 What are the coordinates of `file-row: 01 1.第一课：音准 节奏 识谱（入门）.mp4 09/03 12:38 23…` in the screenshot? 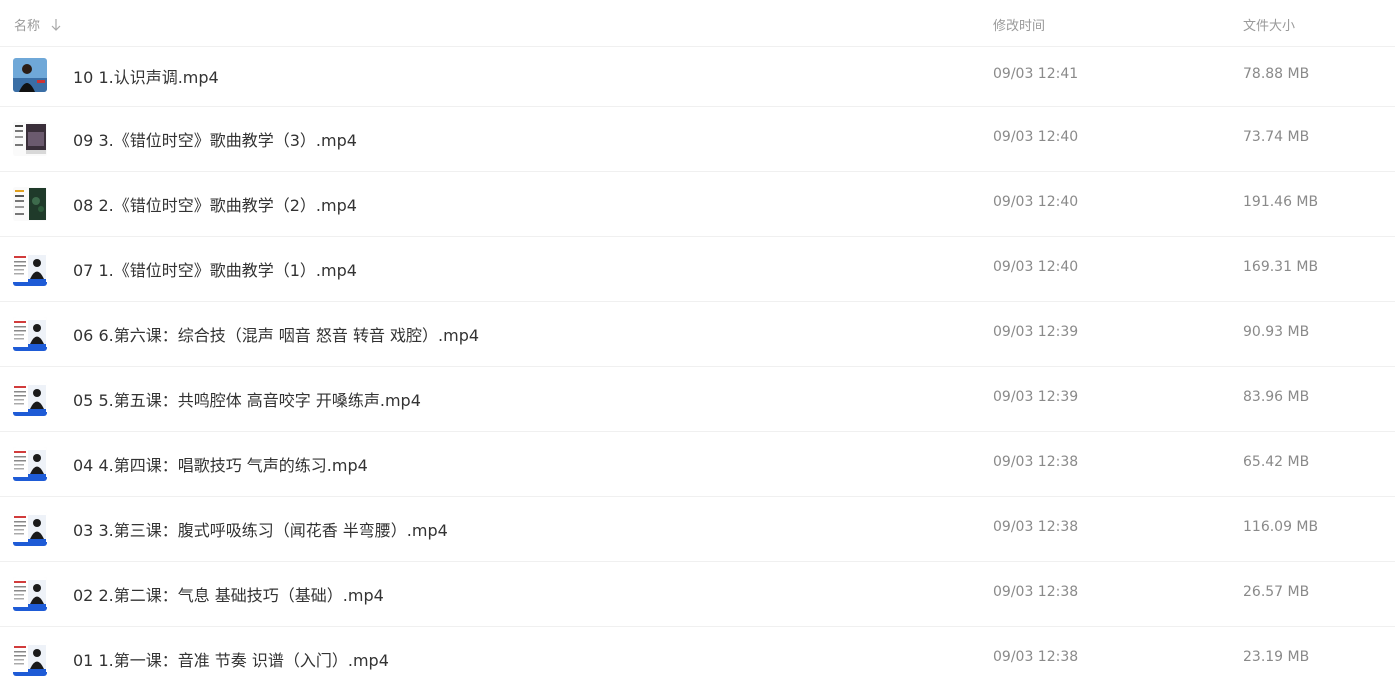 It's located at (697, 659).